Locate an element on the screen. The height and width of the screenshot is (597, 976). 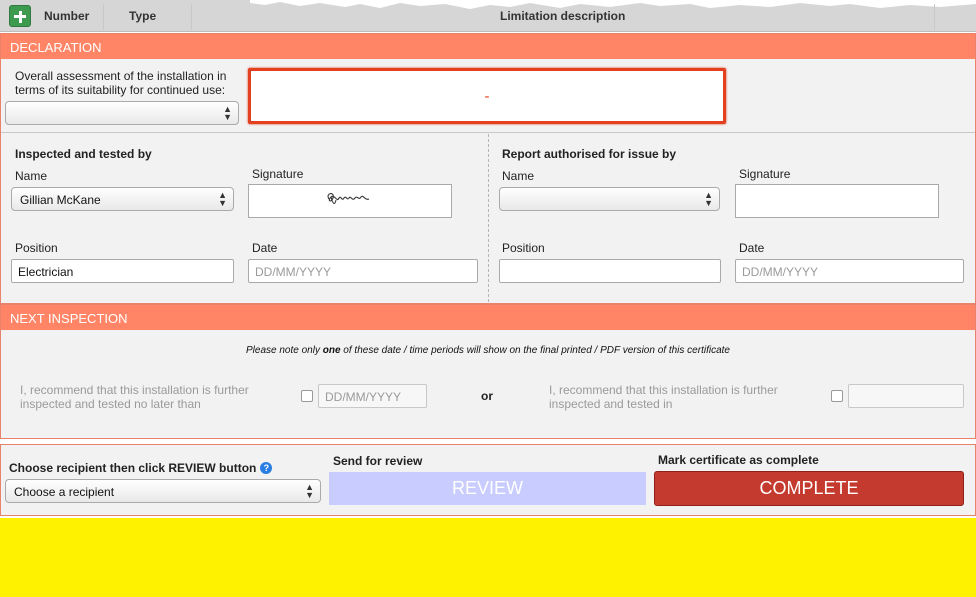
assessment-result-box: - is located at coordinates (487, 96).